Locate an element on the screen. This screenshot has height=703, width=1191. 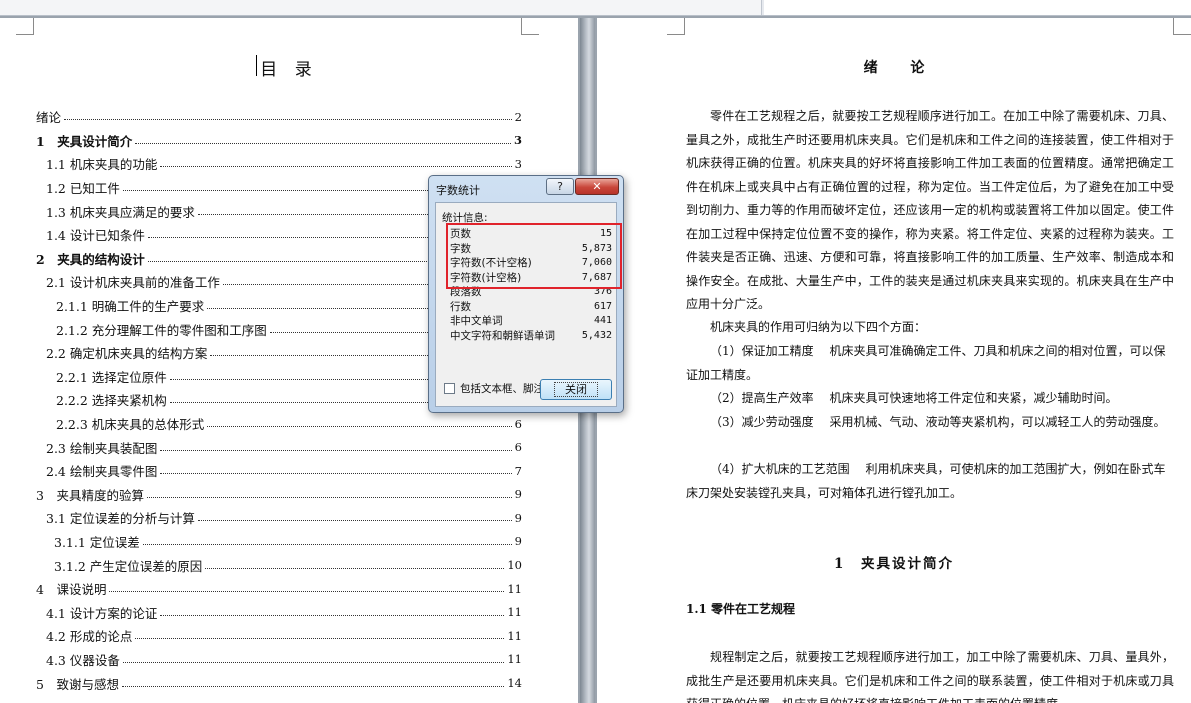
toc-entry-page: 7 is located at coordinates (518, 470).